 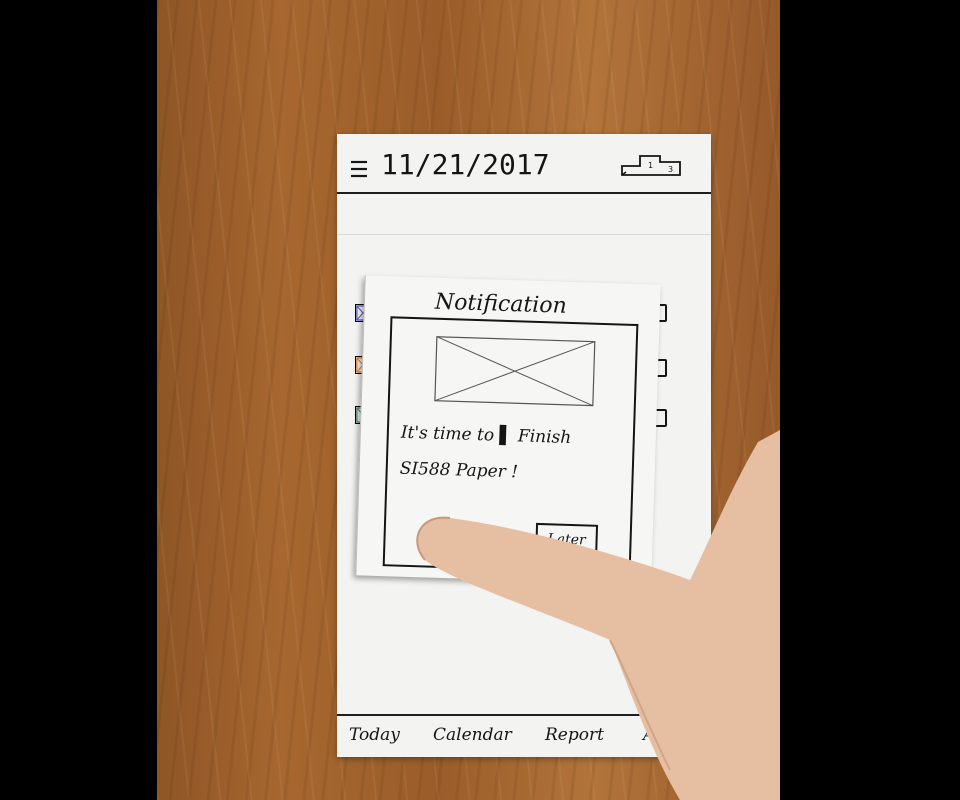 What do you see at coordinates (360, 169) in the screenshot?
I see `hamburger-menu-icon` at bounding box center [360, 169].